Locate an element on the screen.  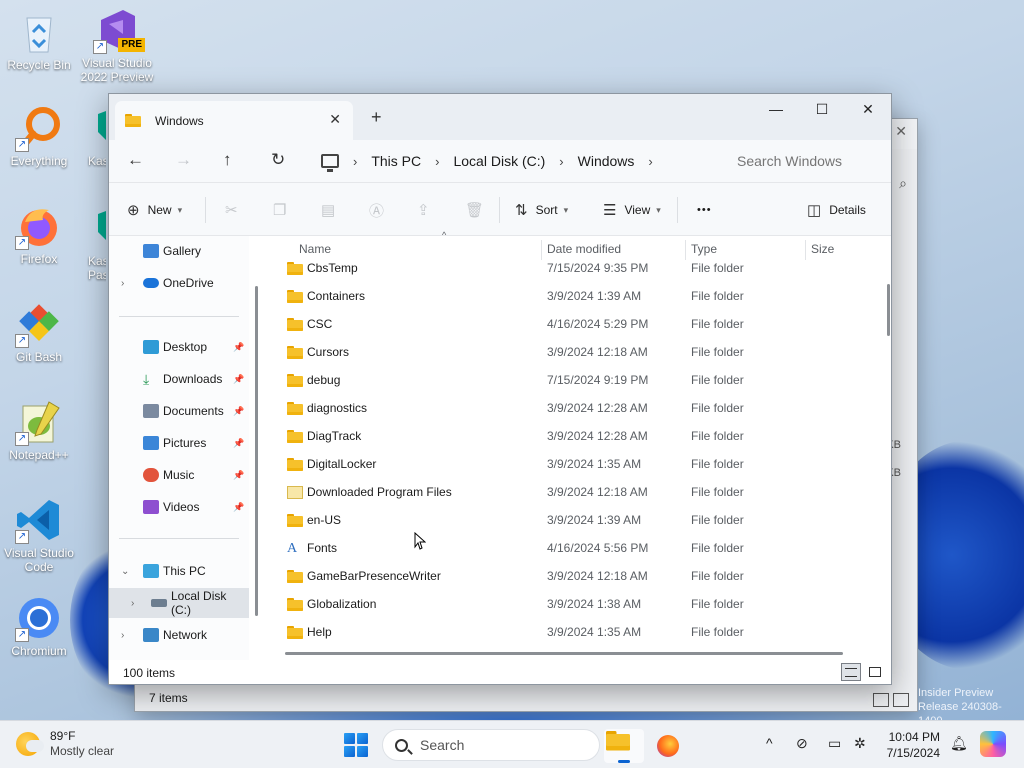
refresh-button: ↻ is located at coordinates (278, 160).